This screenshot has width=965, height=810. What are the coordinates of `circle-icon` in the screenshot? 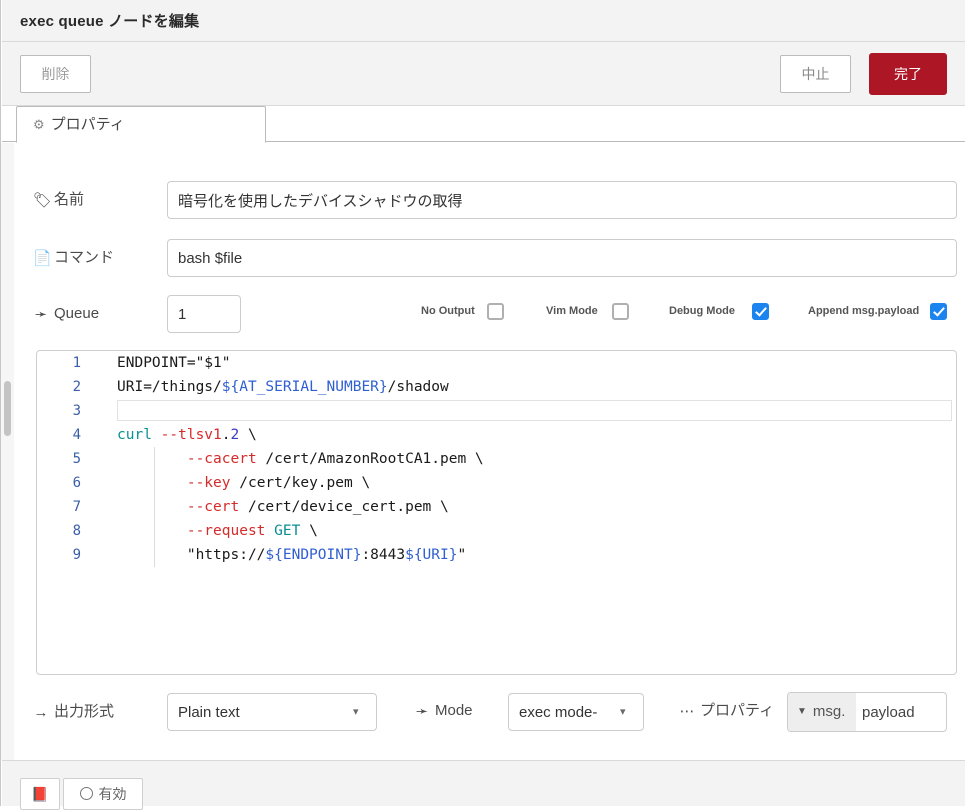 It's located at (86, 793).